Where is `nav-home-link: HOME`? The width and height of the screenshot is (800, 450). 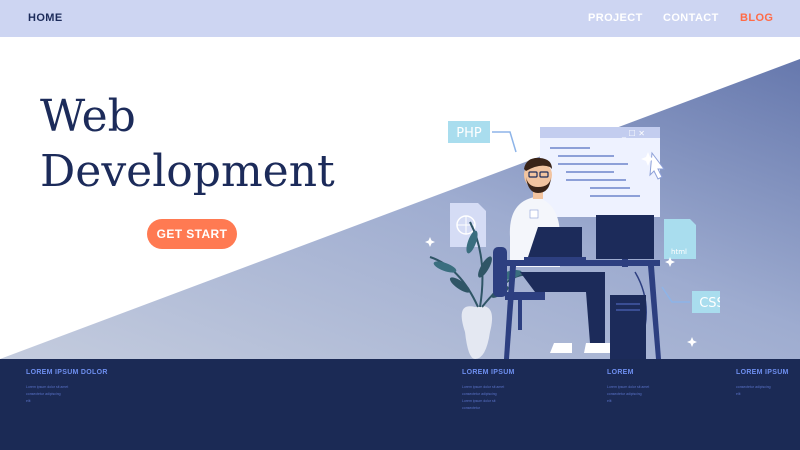
nav-home-link: HOME is located at coordinates (45, 18).